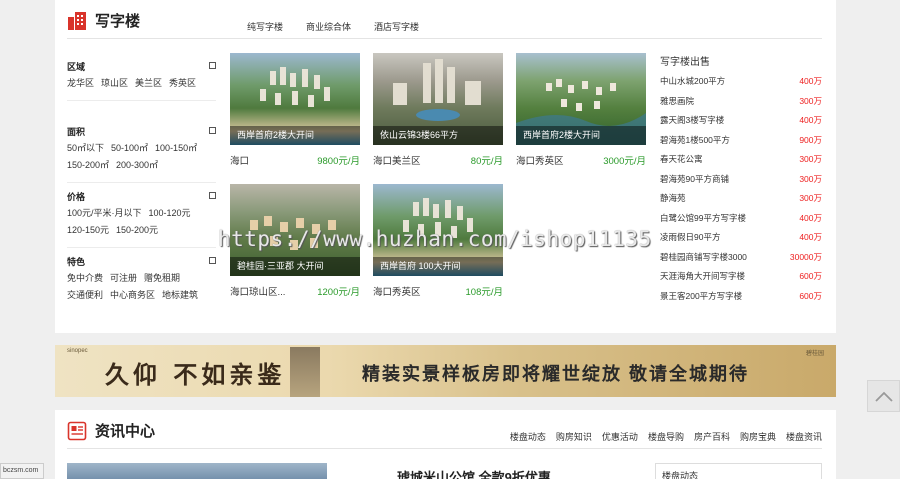  What do you see at coordinates (703, 258) in the screenshot?
I see `sale-item-name: 碧桂园商铺写字楼3000` at bounding box center [703, 258].